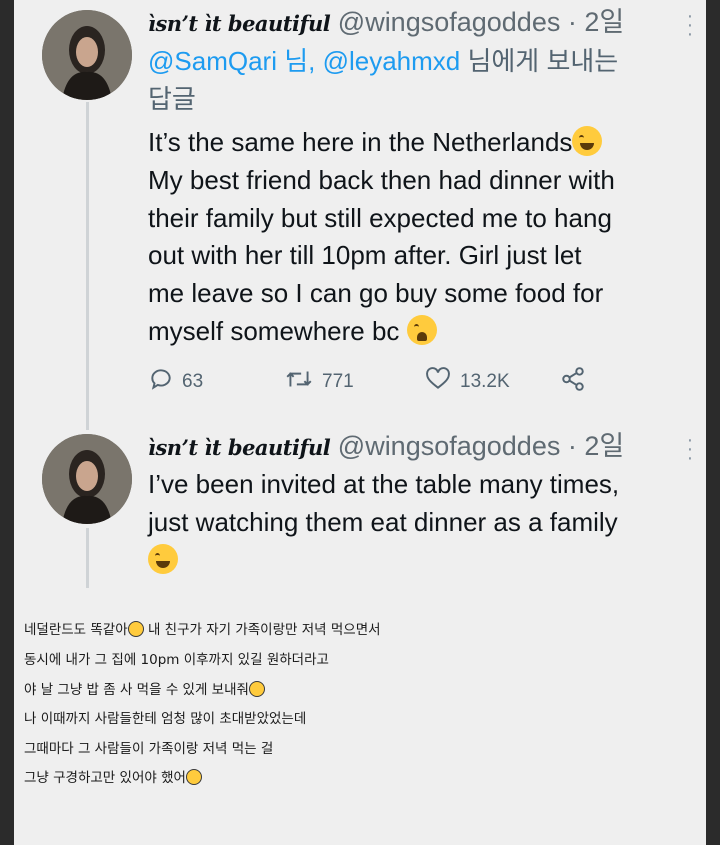 Image resolution: width=720 pixels, height=845 pixels. Describe the element at coordinates (172, 98) in the screenshot. I see `reply-suffix-2: 답글` at that location.